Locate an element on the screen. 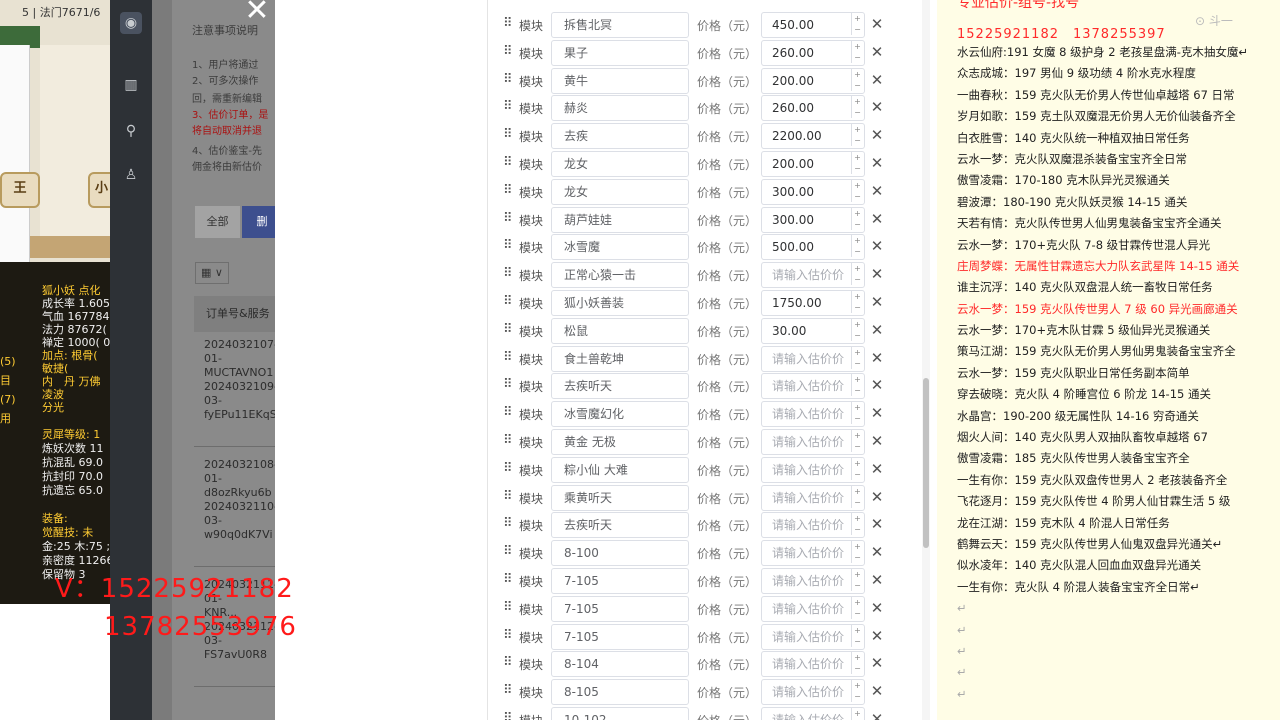 This screenshot has width=1280, height=720. game-left-item: 目 is located at coordinates (8, 380).